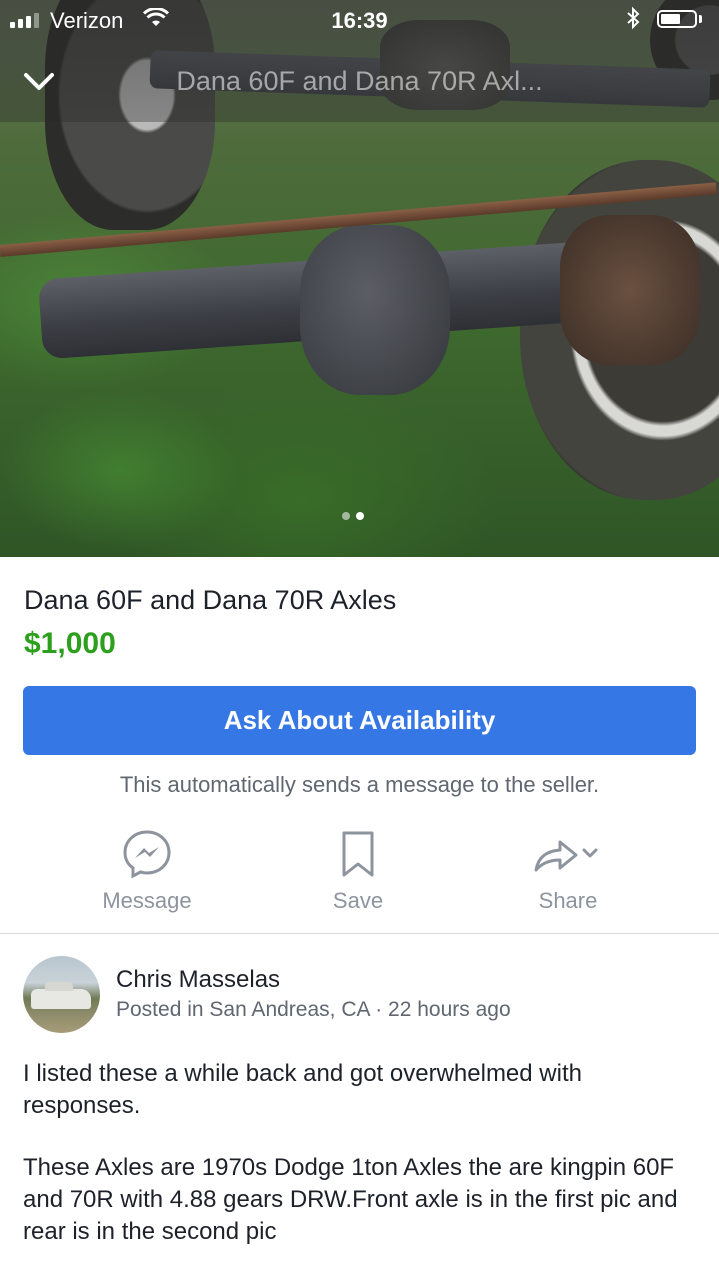  Describe the element at coordinates (243, 1009) in the screenshot. I see `seller-location: Posted in San Andreas, CA` at that location.